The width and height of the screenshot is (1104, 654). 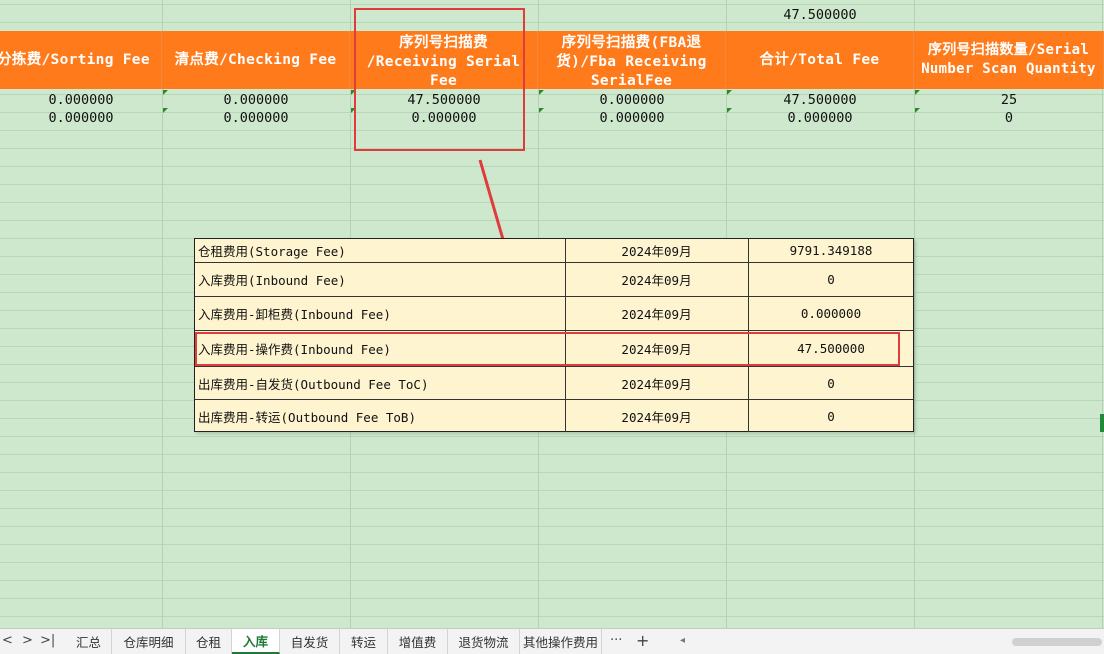 What do you see at coordinates (1057, 642) in the screenshot?
I see `horizontal-scrollbar` at bounding box center [1057, 642].